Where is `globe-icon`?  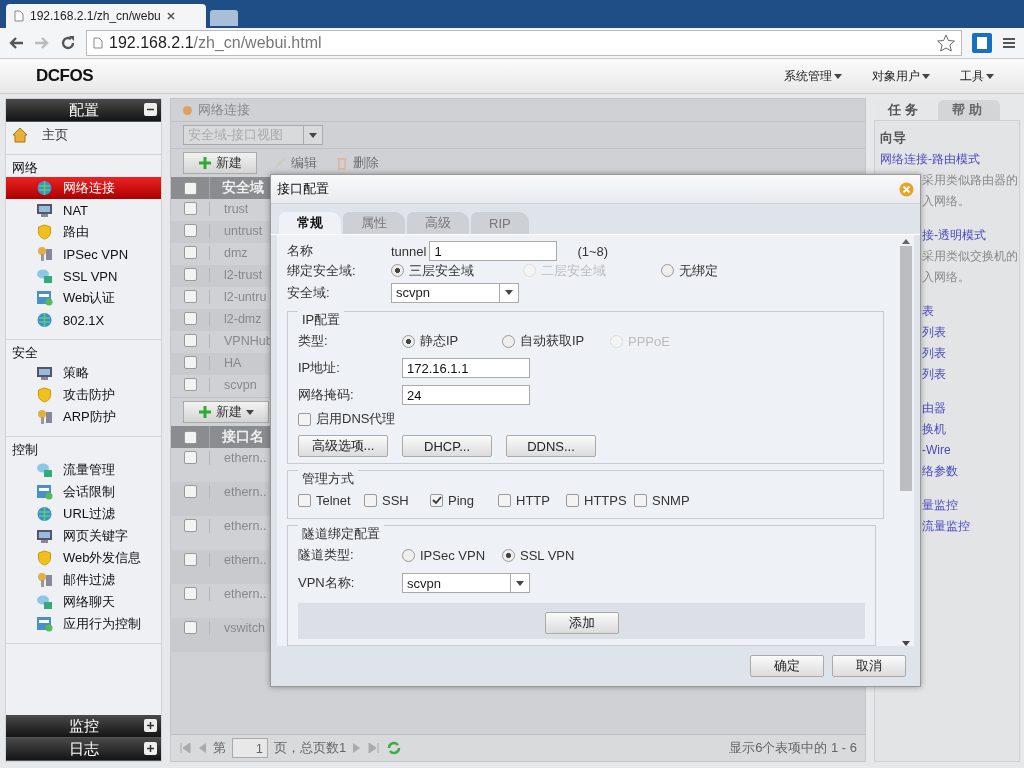 globe-icon is located at coordinates (44, 320).